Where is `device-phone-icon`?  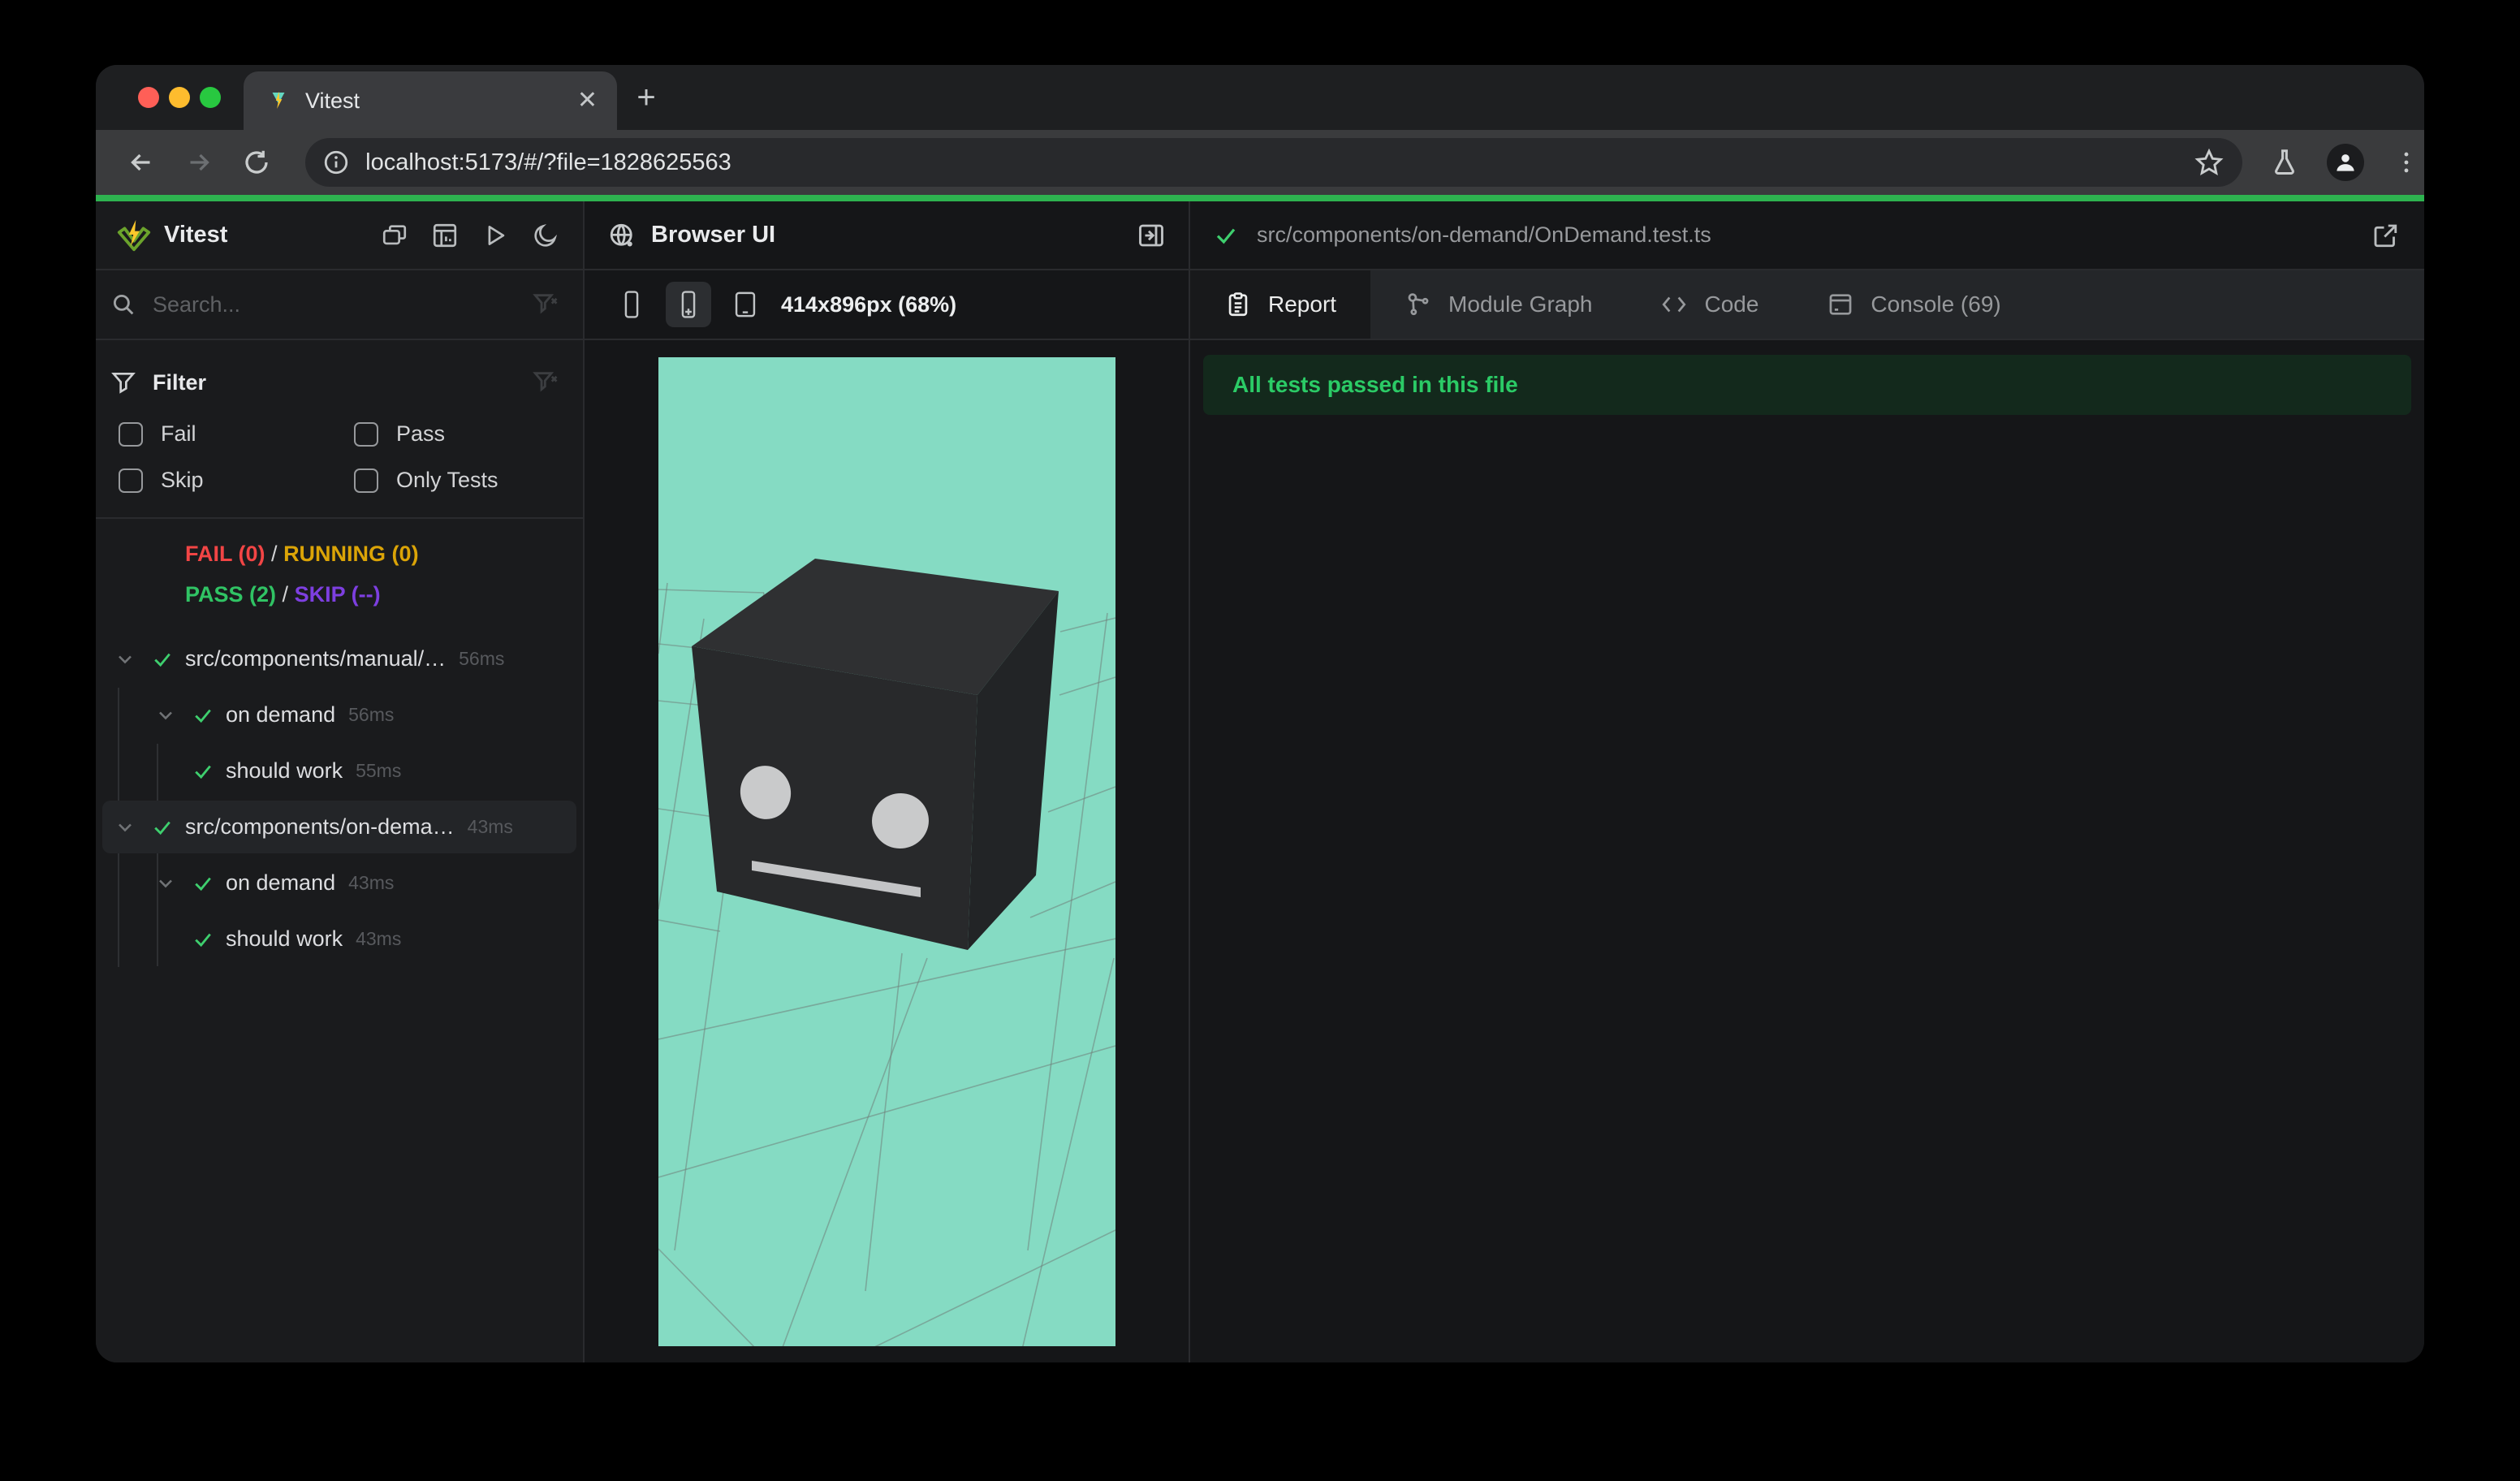 device-phone-icon is located at coordinates (631, 304).